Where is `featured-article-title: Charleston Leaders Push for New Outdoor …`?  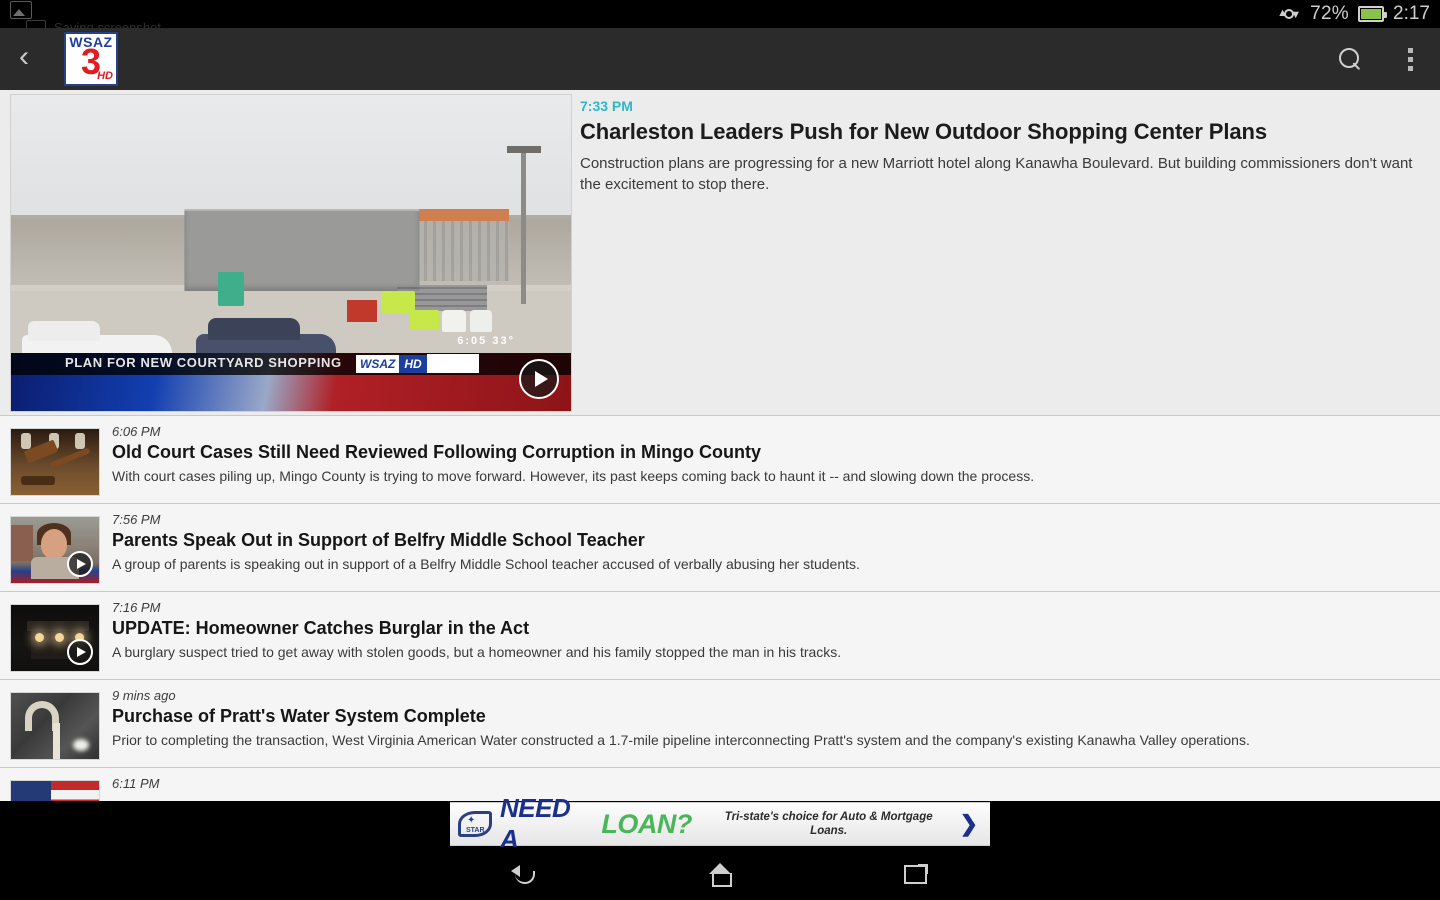 featured-article-title: Charleston Leaders Push for New Outdoor … is located at coordinates (1000, 132).